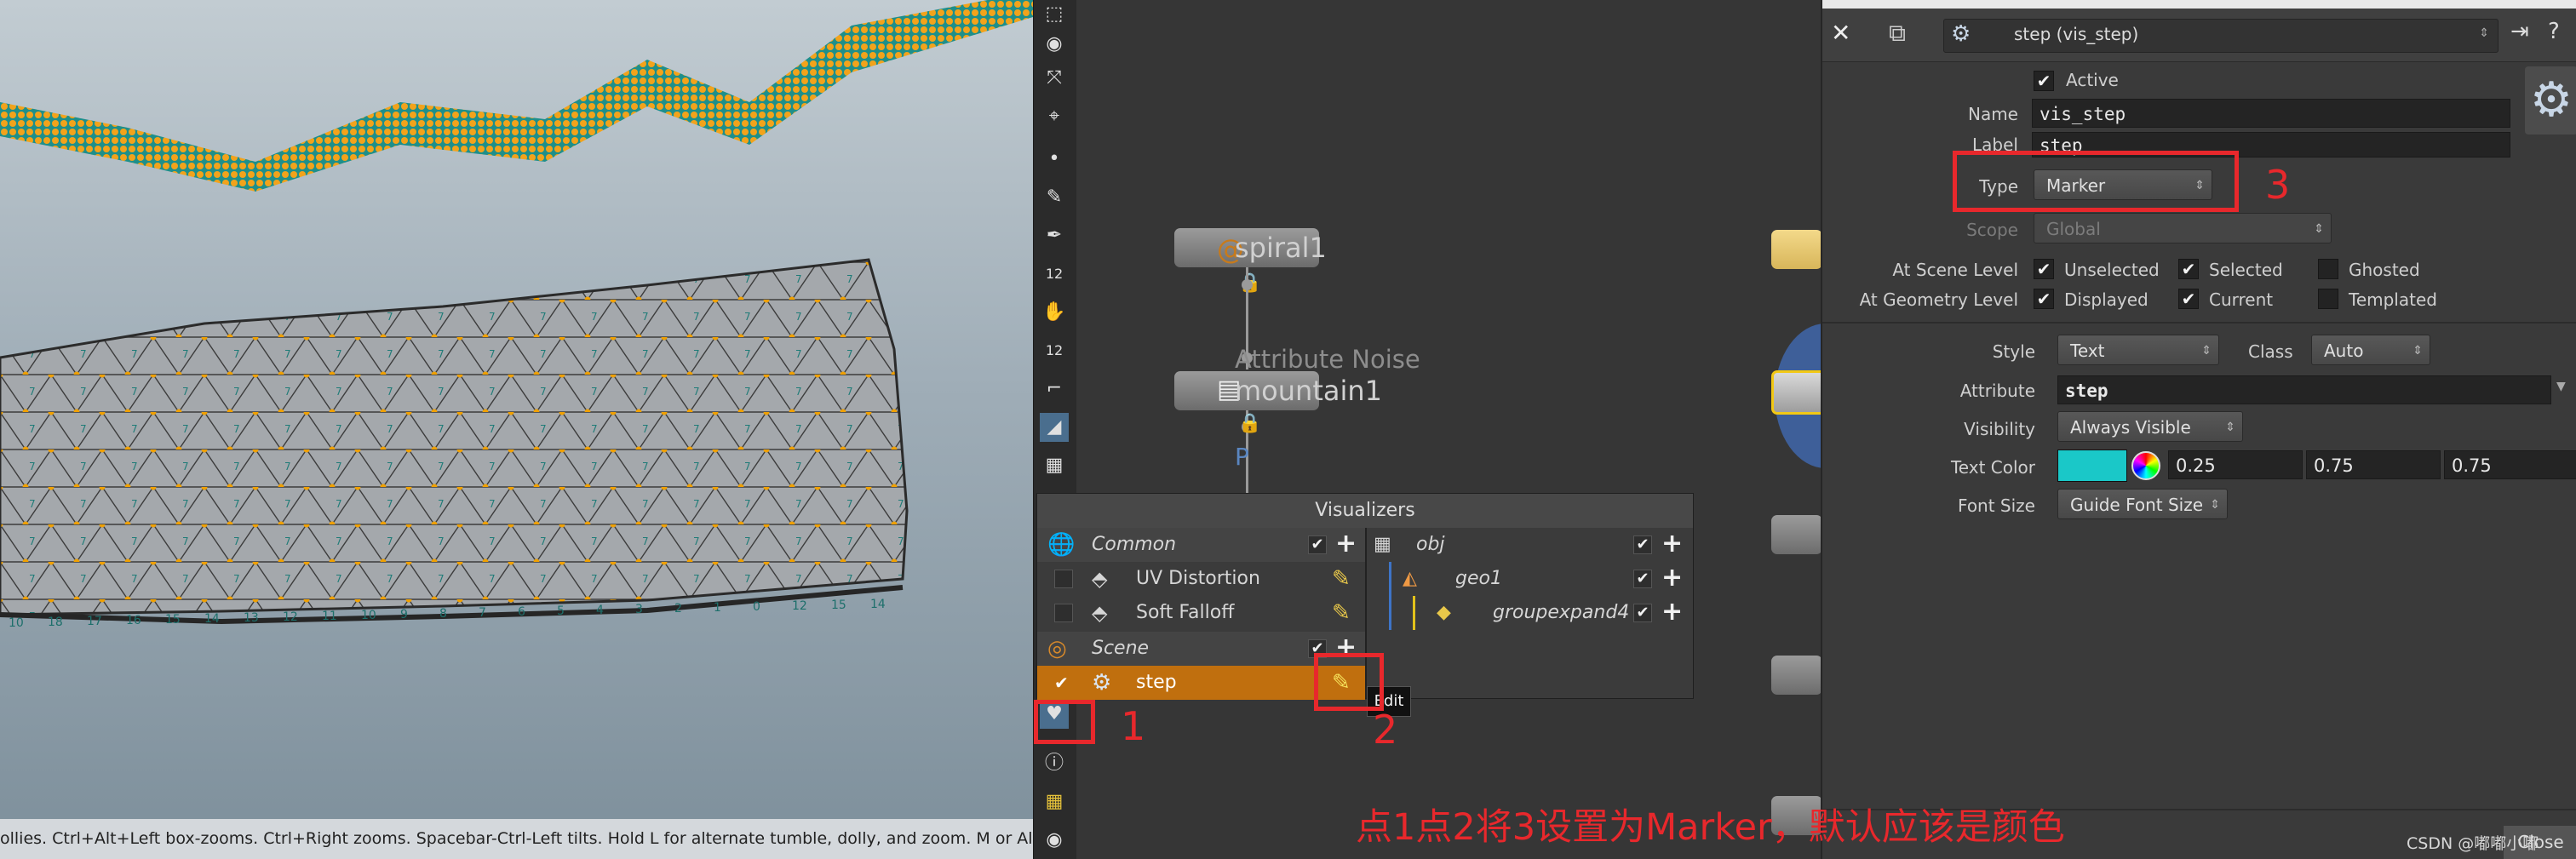  Describe the element at coordinates (1054, 14) in the screenshot. I see `select-icon: ⬚` at that location.